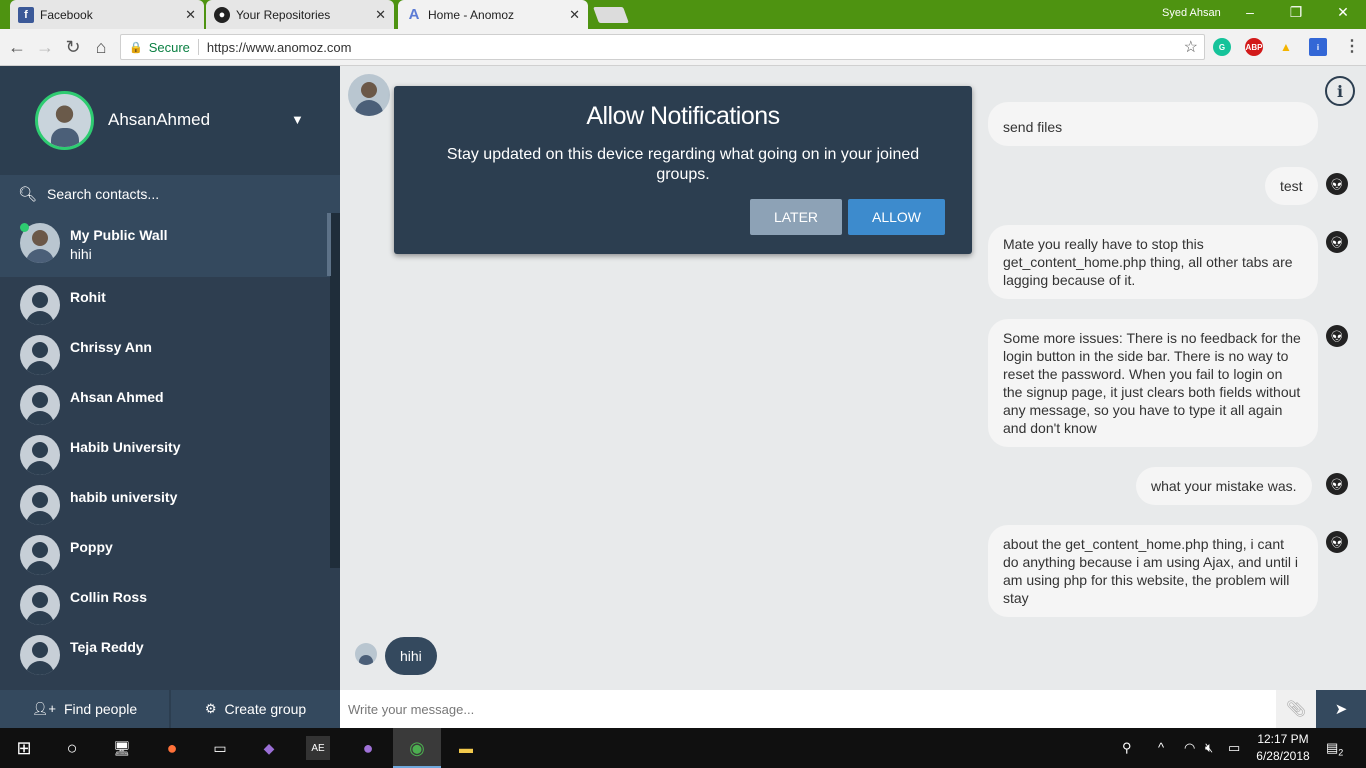 The width and height of the screenshot is (1366, 768). Describe the element at coordinates (662, 47) in the screenshot. I see `address-bar: 🔒 Secure https://www.anomoz.com ☆` at that location.